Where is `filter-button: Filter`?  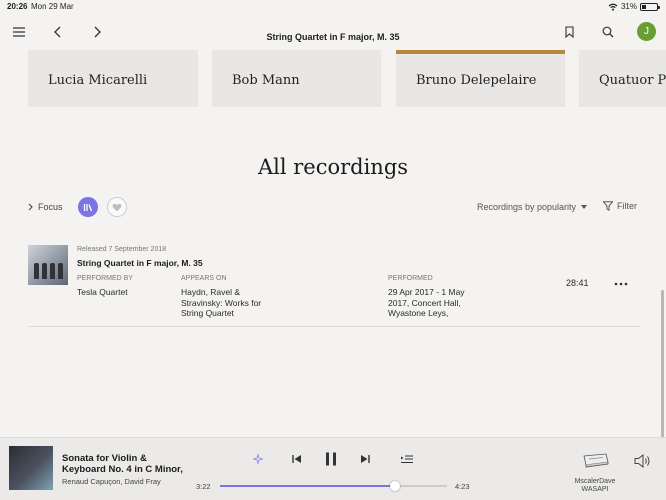
filter-button: Filter is located at coordinates (620, 206).